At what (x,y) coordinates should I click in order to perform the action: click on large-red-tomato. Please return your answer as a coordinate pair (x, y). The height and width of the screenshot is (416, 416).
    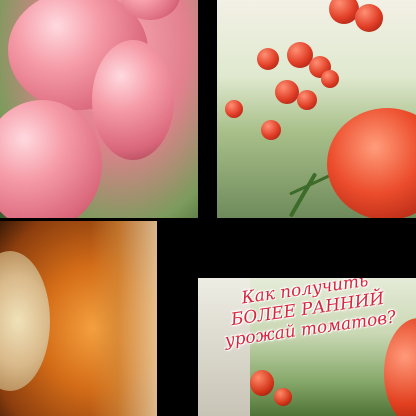
    Looking at the image, I should click on (371, 163).